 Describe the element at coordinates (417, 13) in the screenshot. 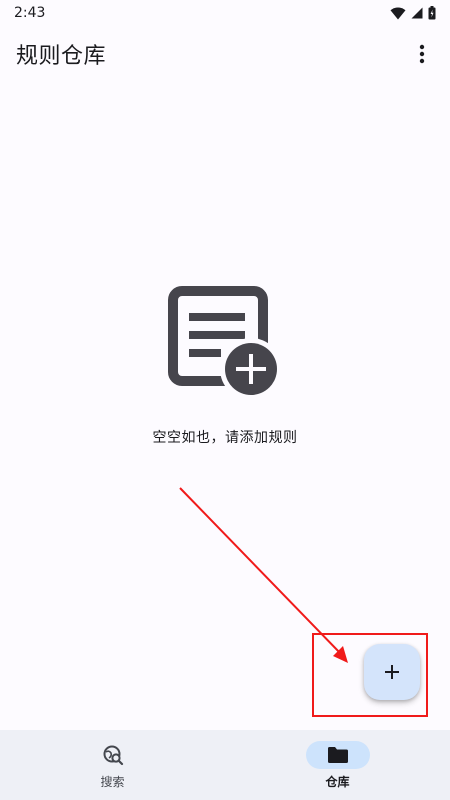

I see `cell-signal-icon` at that location.